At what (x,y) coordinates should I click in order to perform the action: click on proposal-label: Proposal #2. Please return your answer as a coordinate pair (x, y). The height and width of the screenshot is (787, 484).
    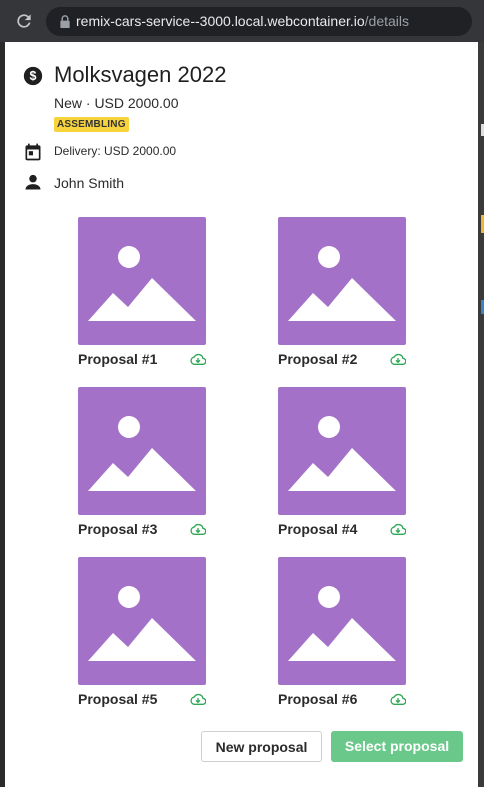
    Looking at the image, I should click on (318, 359).